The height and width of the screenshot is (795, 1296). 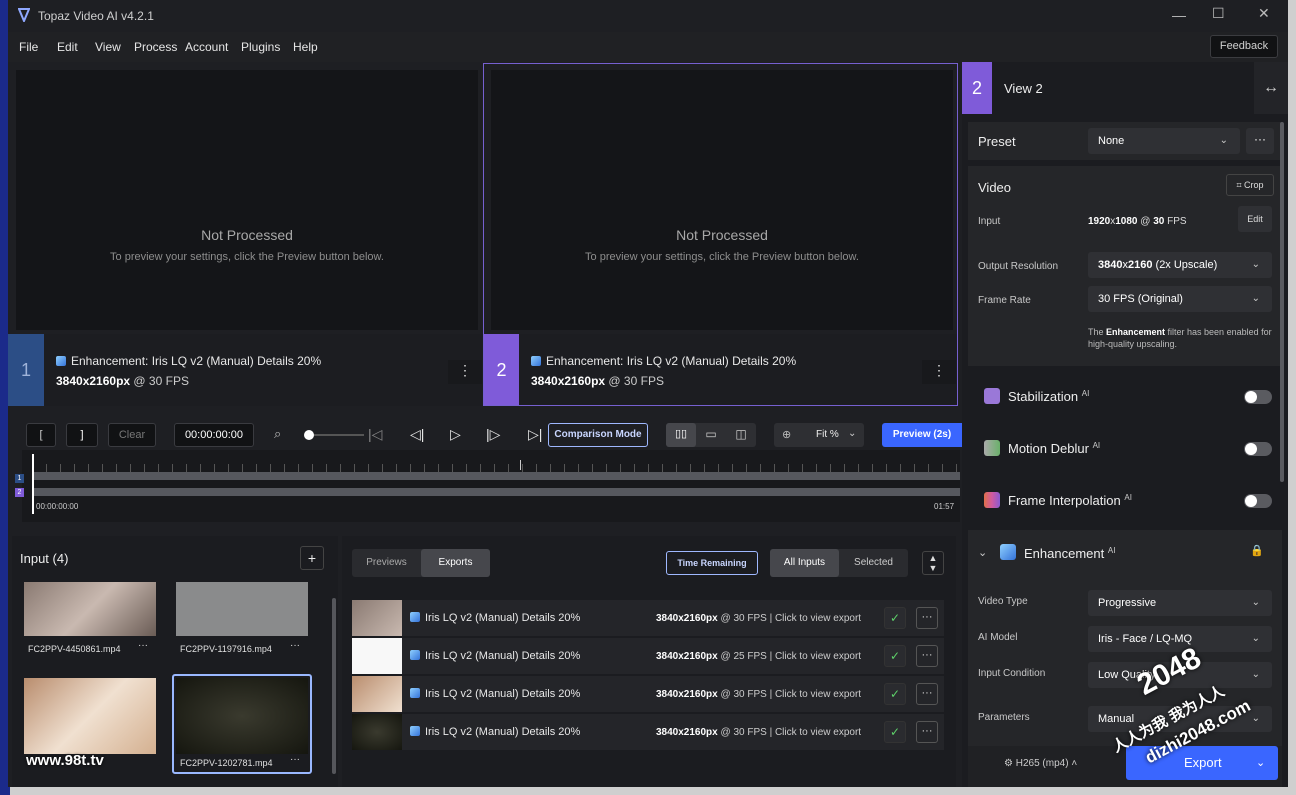 I want to click on zoom-slider-track, so click(x=336, y=435).